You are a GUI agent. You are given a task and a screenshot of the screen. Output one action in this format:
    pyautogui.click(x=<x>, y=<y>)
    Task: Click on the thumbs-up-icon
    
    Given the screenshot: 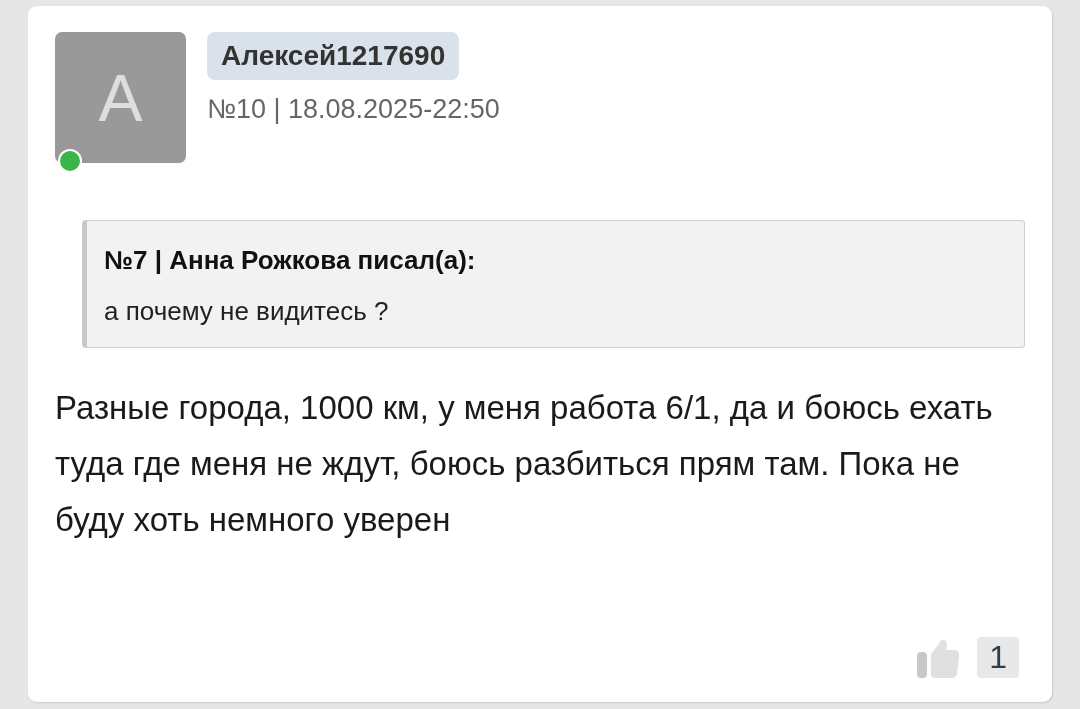 What is the action you would take?
    pyautogui.click(x=939, y=657)
    